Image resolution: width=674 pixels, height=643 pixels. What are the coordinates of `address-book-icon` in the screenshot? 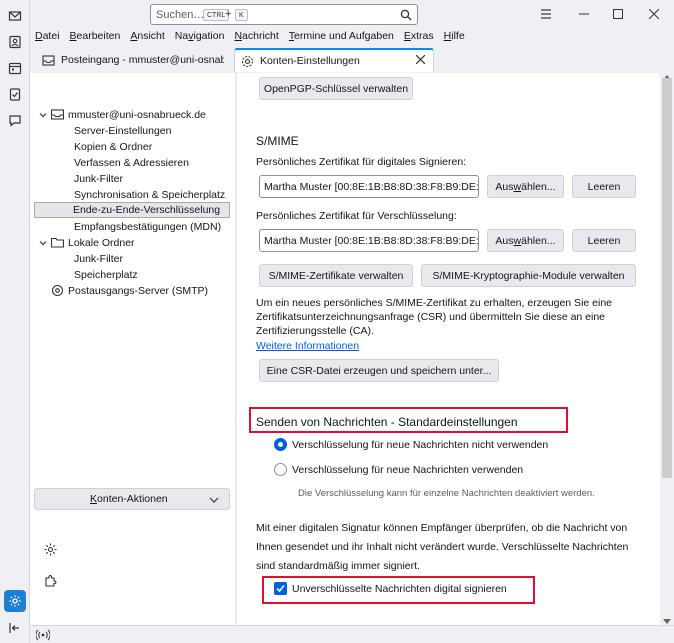 It's located at (15, 42).